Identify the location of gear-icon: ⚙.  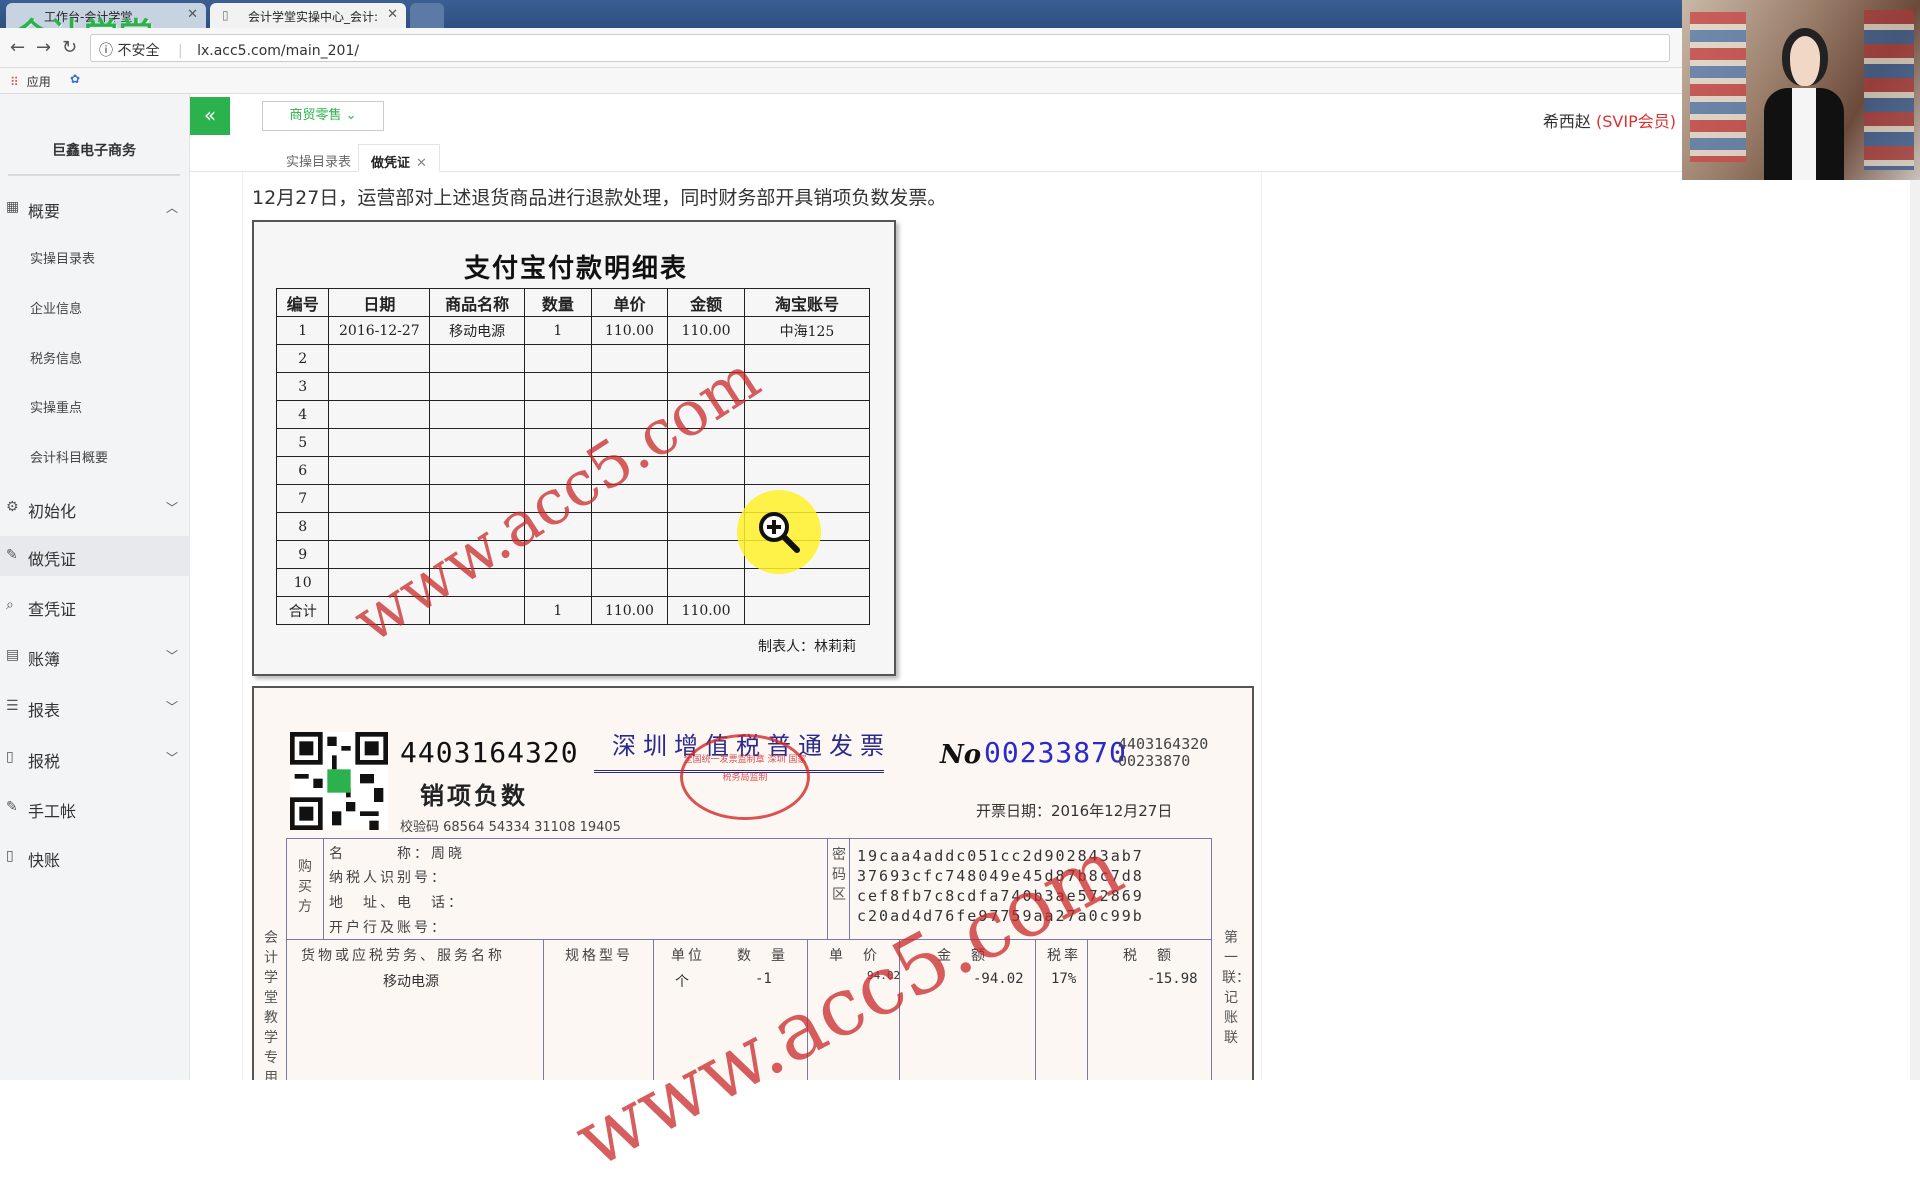
(12, 507).